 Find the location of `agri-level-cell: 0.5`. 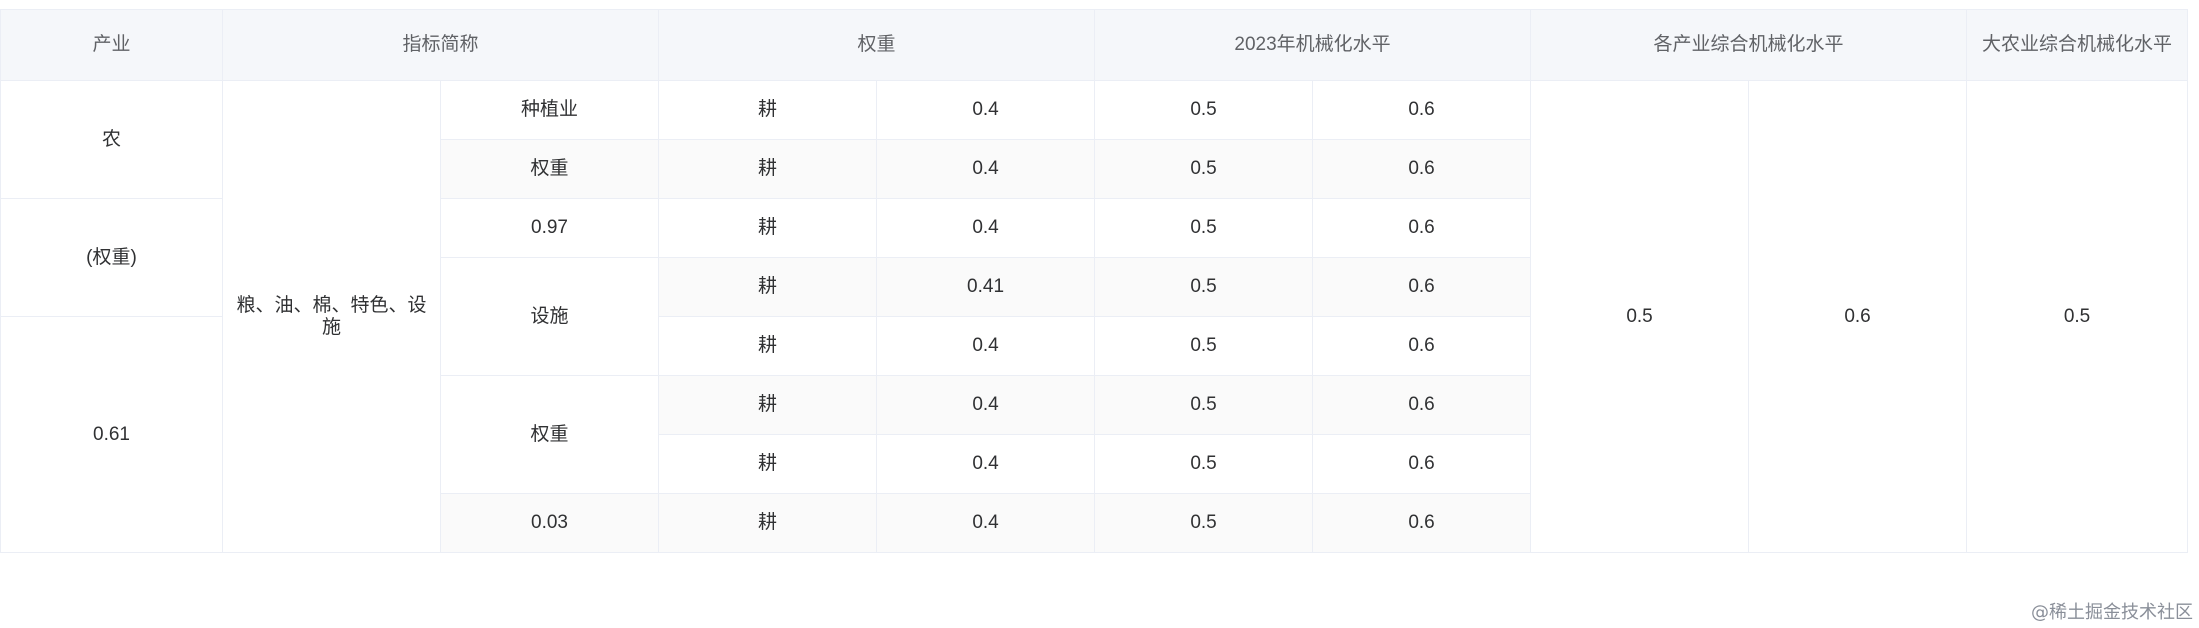

agri-level-cell: 0.5 is located at coordinates (2077, 316).